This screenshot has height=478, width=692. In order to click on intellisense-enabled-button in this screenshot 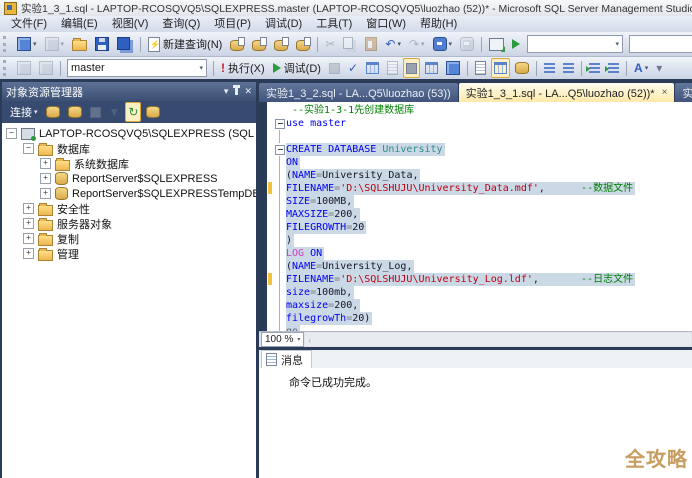, I will do `click(412, 68)`.